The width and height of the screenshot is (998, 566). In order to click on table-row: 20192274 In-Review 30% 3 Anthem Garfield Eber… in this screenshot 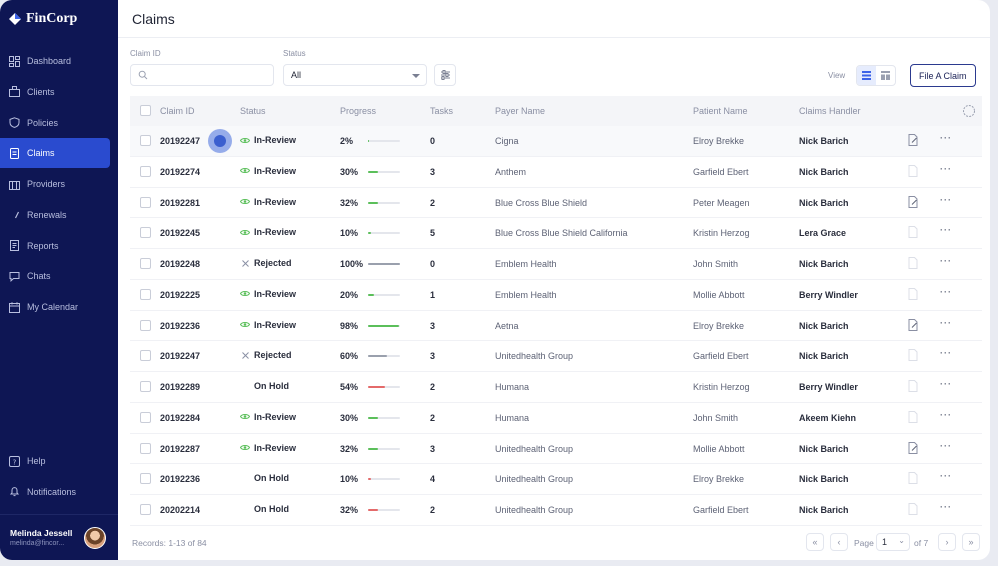, I will do `click(556, 172)`.